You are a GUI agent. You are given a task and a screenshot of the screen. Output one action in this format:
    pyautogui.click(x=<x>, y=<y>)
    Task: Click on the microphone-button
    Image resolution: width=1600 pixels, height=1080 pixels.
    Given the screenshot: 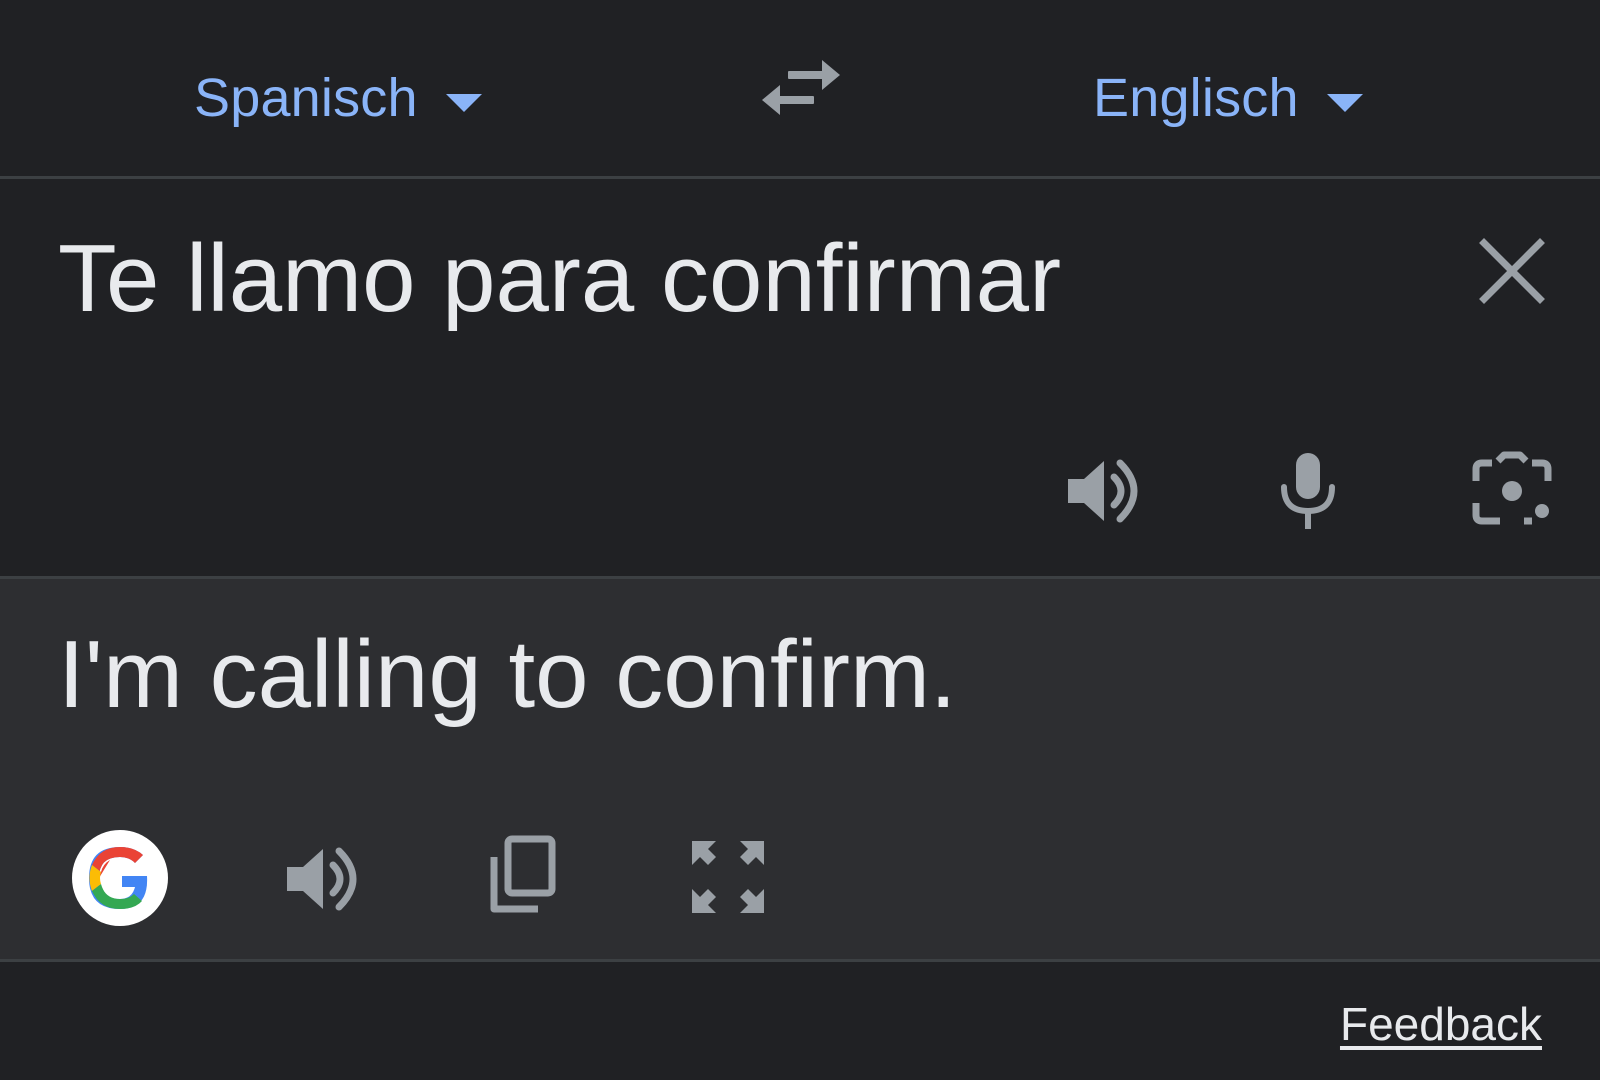 What is the action you would take?
    pyautogui.click(x=1308, y=491)
    